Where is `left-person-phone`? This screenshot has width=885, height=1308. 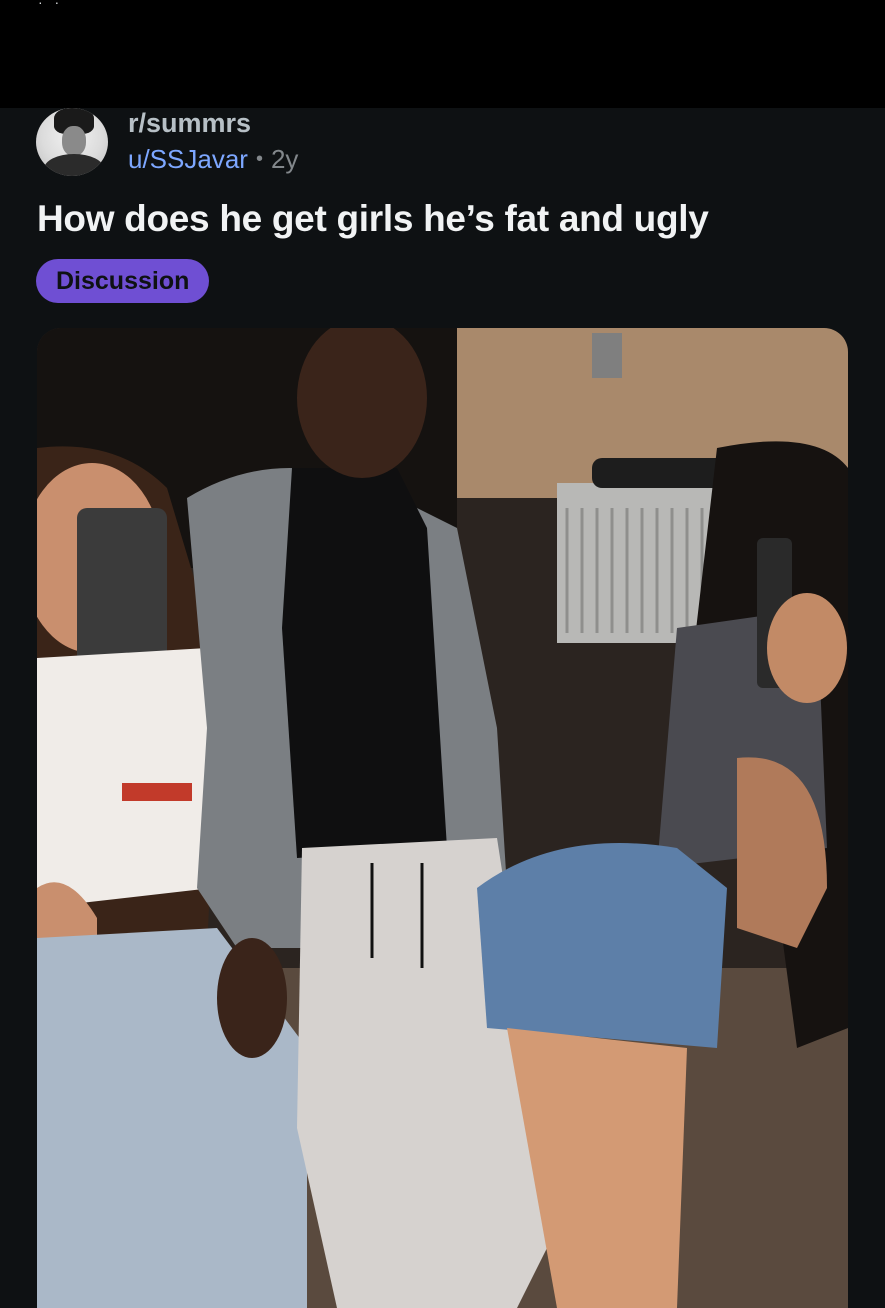
left-person-phone is located at coordinates (122, 588).